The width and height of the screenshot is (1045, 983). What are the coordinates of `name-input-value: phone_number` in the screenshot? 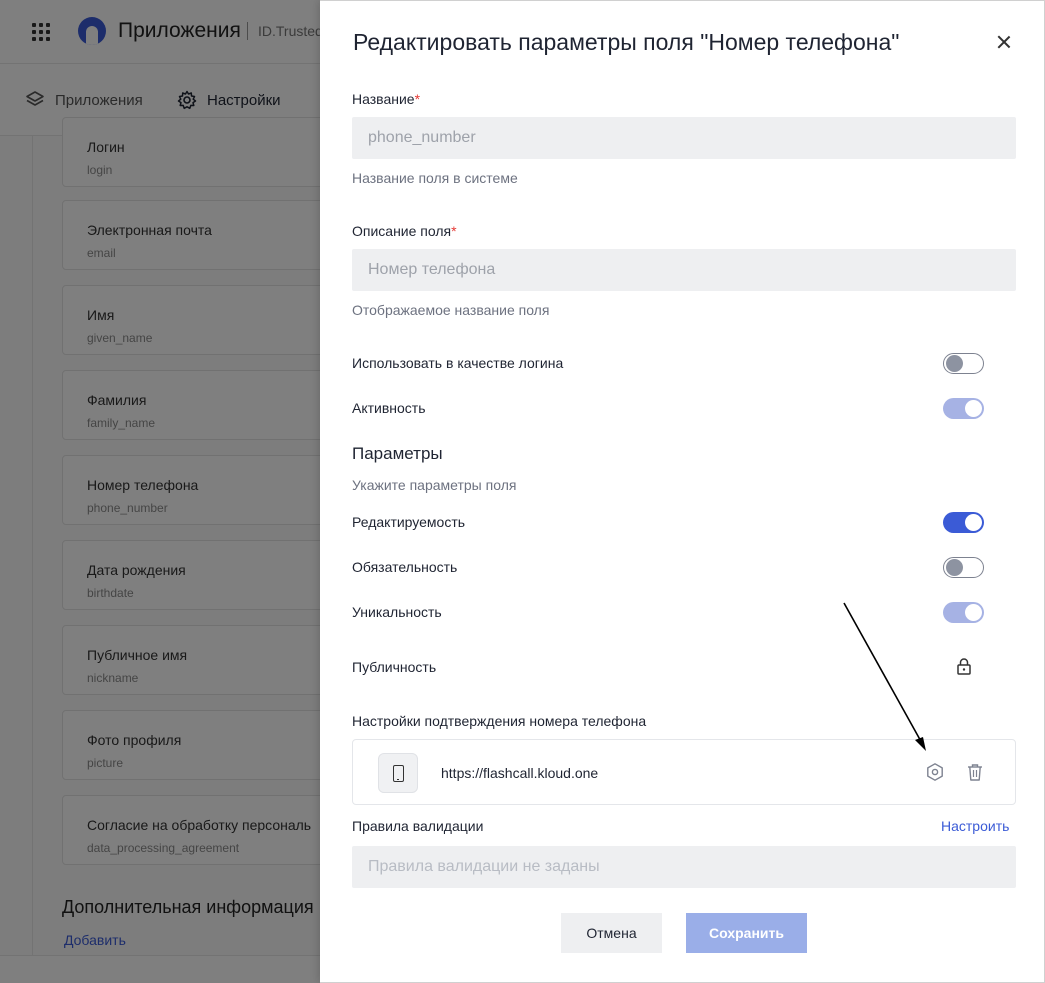 It's located at (422, 137).